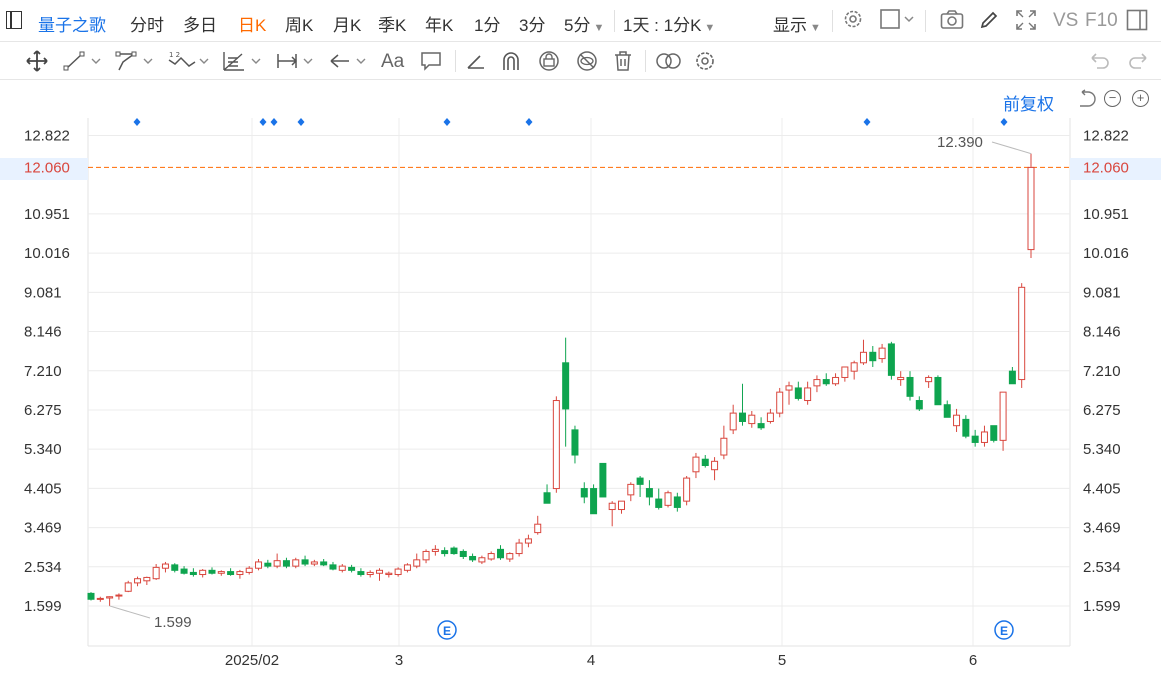  What do you see at coordinates (853, 21) in the screenshot?
I see `gear-icon` at bounding box center [853, 21].